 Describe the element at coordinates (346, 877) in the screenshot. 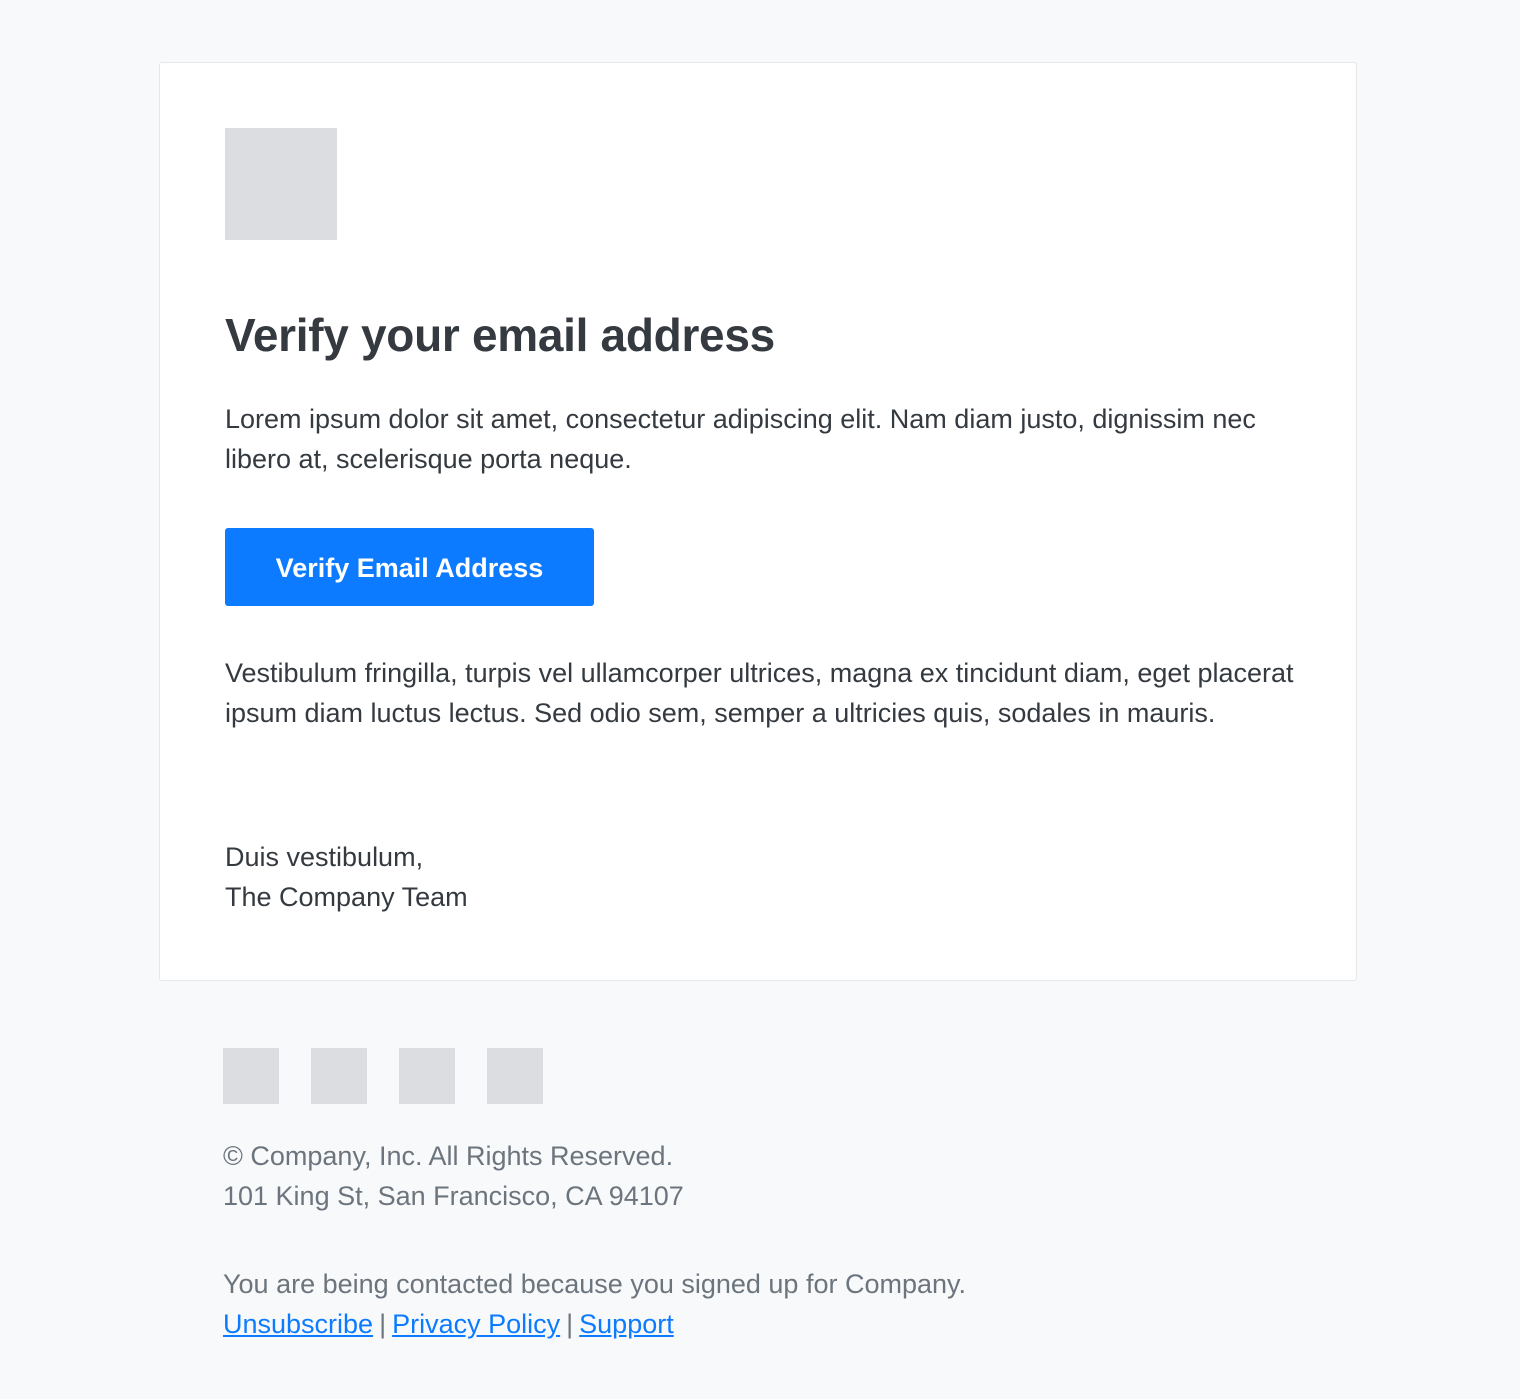

I see `signoff: Duis vestibulum, The Company Team` at that location.